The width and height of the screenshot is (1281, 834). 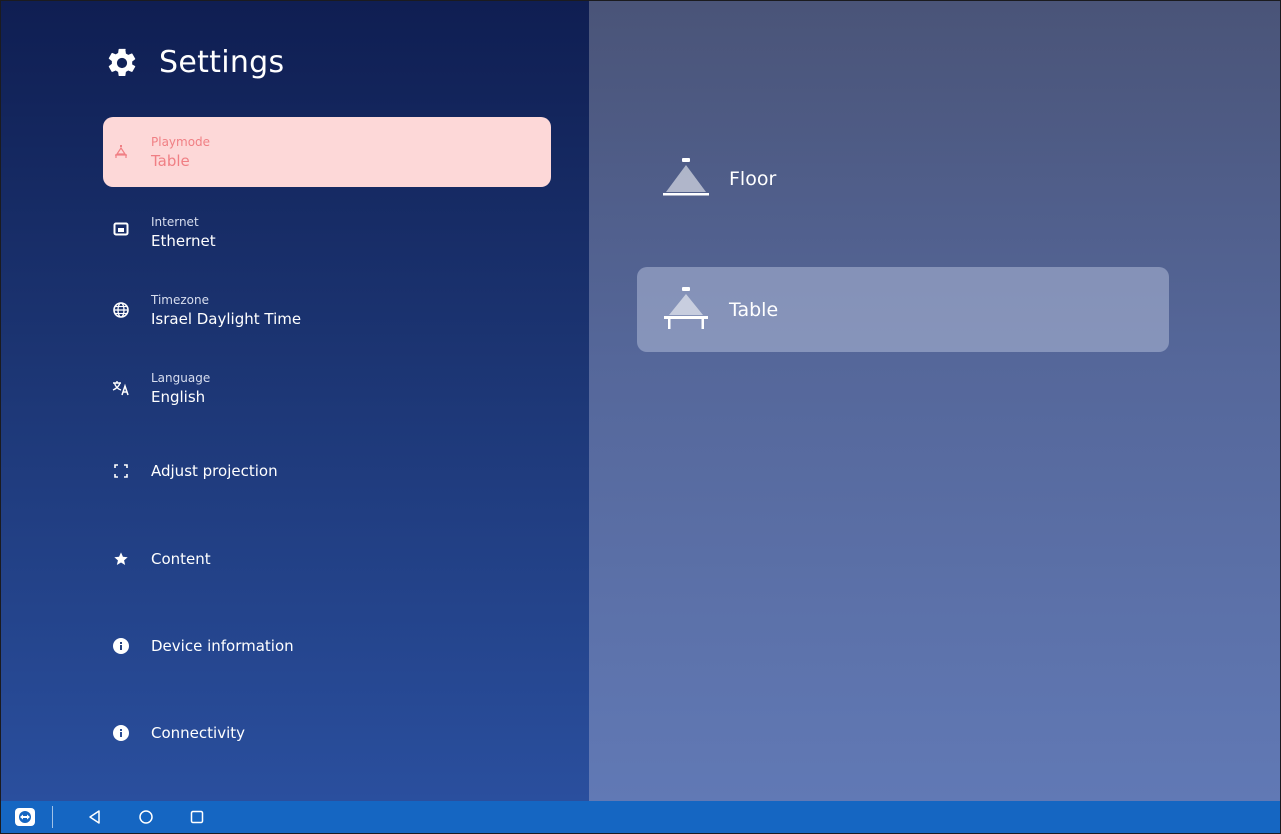 What do you see at coordinates (198, 732) in the screenshot?
I see `menu-item-label: Connectivity` at bounding box center [198, 732].